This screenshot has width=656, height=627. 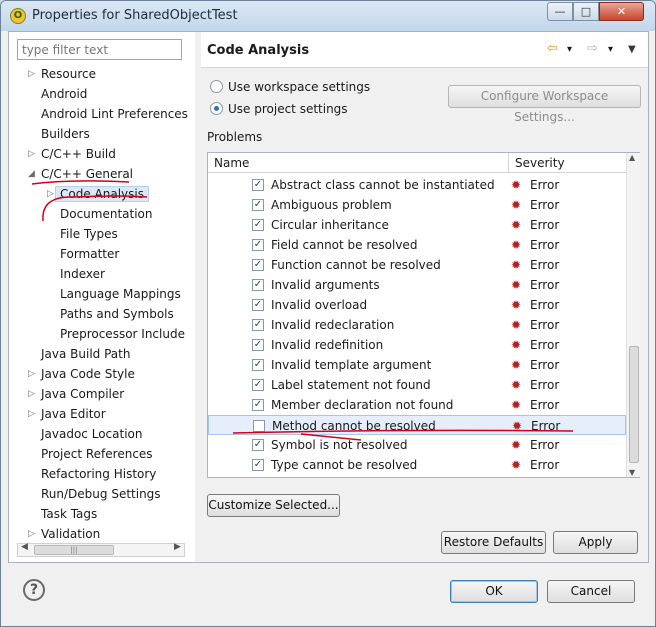 What do you see at coordinates (89, 234) in the screenshot?
I see `sidebar-item: File Types` at bounding box center [89, 234].